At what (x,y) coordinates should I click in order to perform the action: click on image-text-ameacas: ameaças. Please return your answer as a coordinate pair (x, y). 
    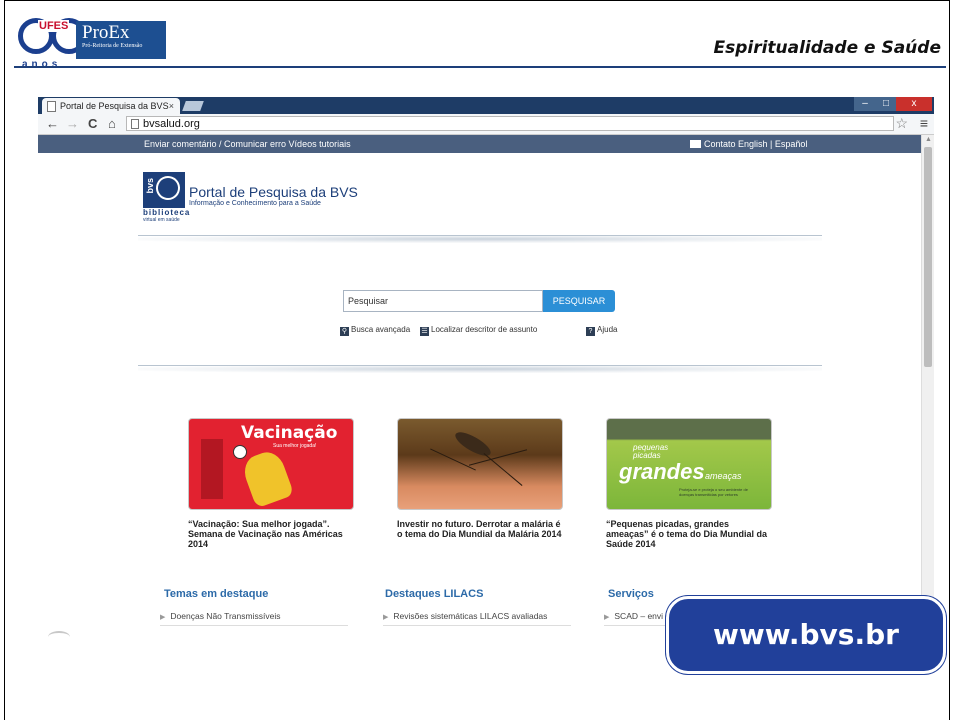
    Looking at the image, I should click on (723, 476).